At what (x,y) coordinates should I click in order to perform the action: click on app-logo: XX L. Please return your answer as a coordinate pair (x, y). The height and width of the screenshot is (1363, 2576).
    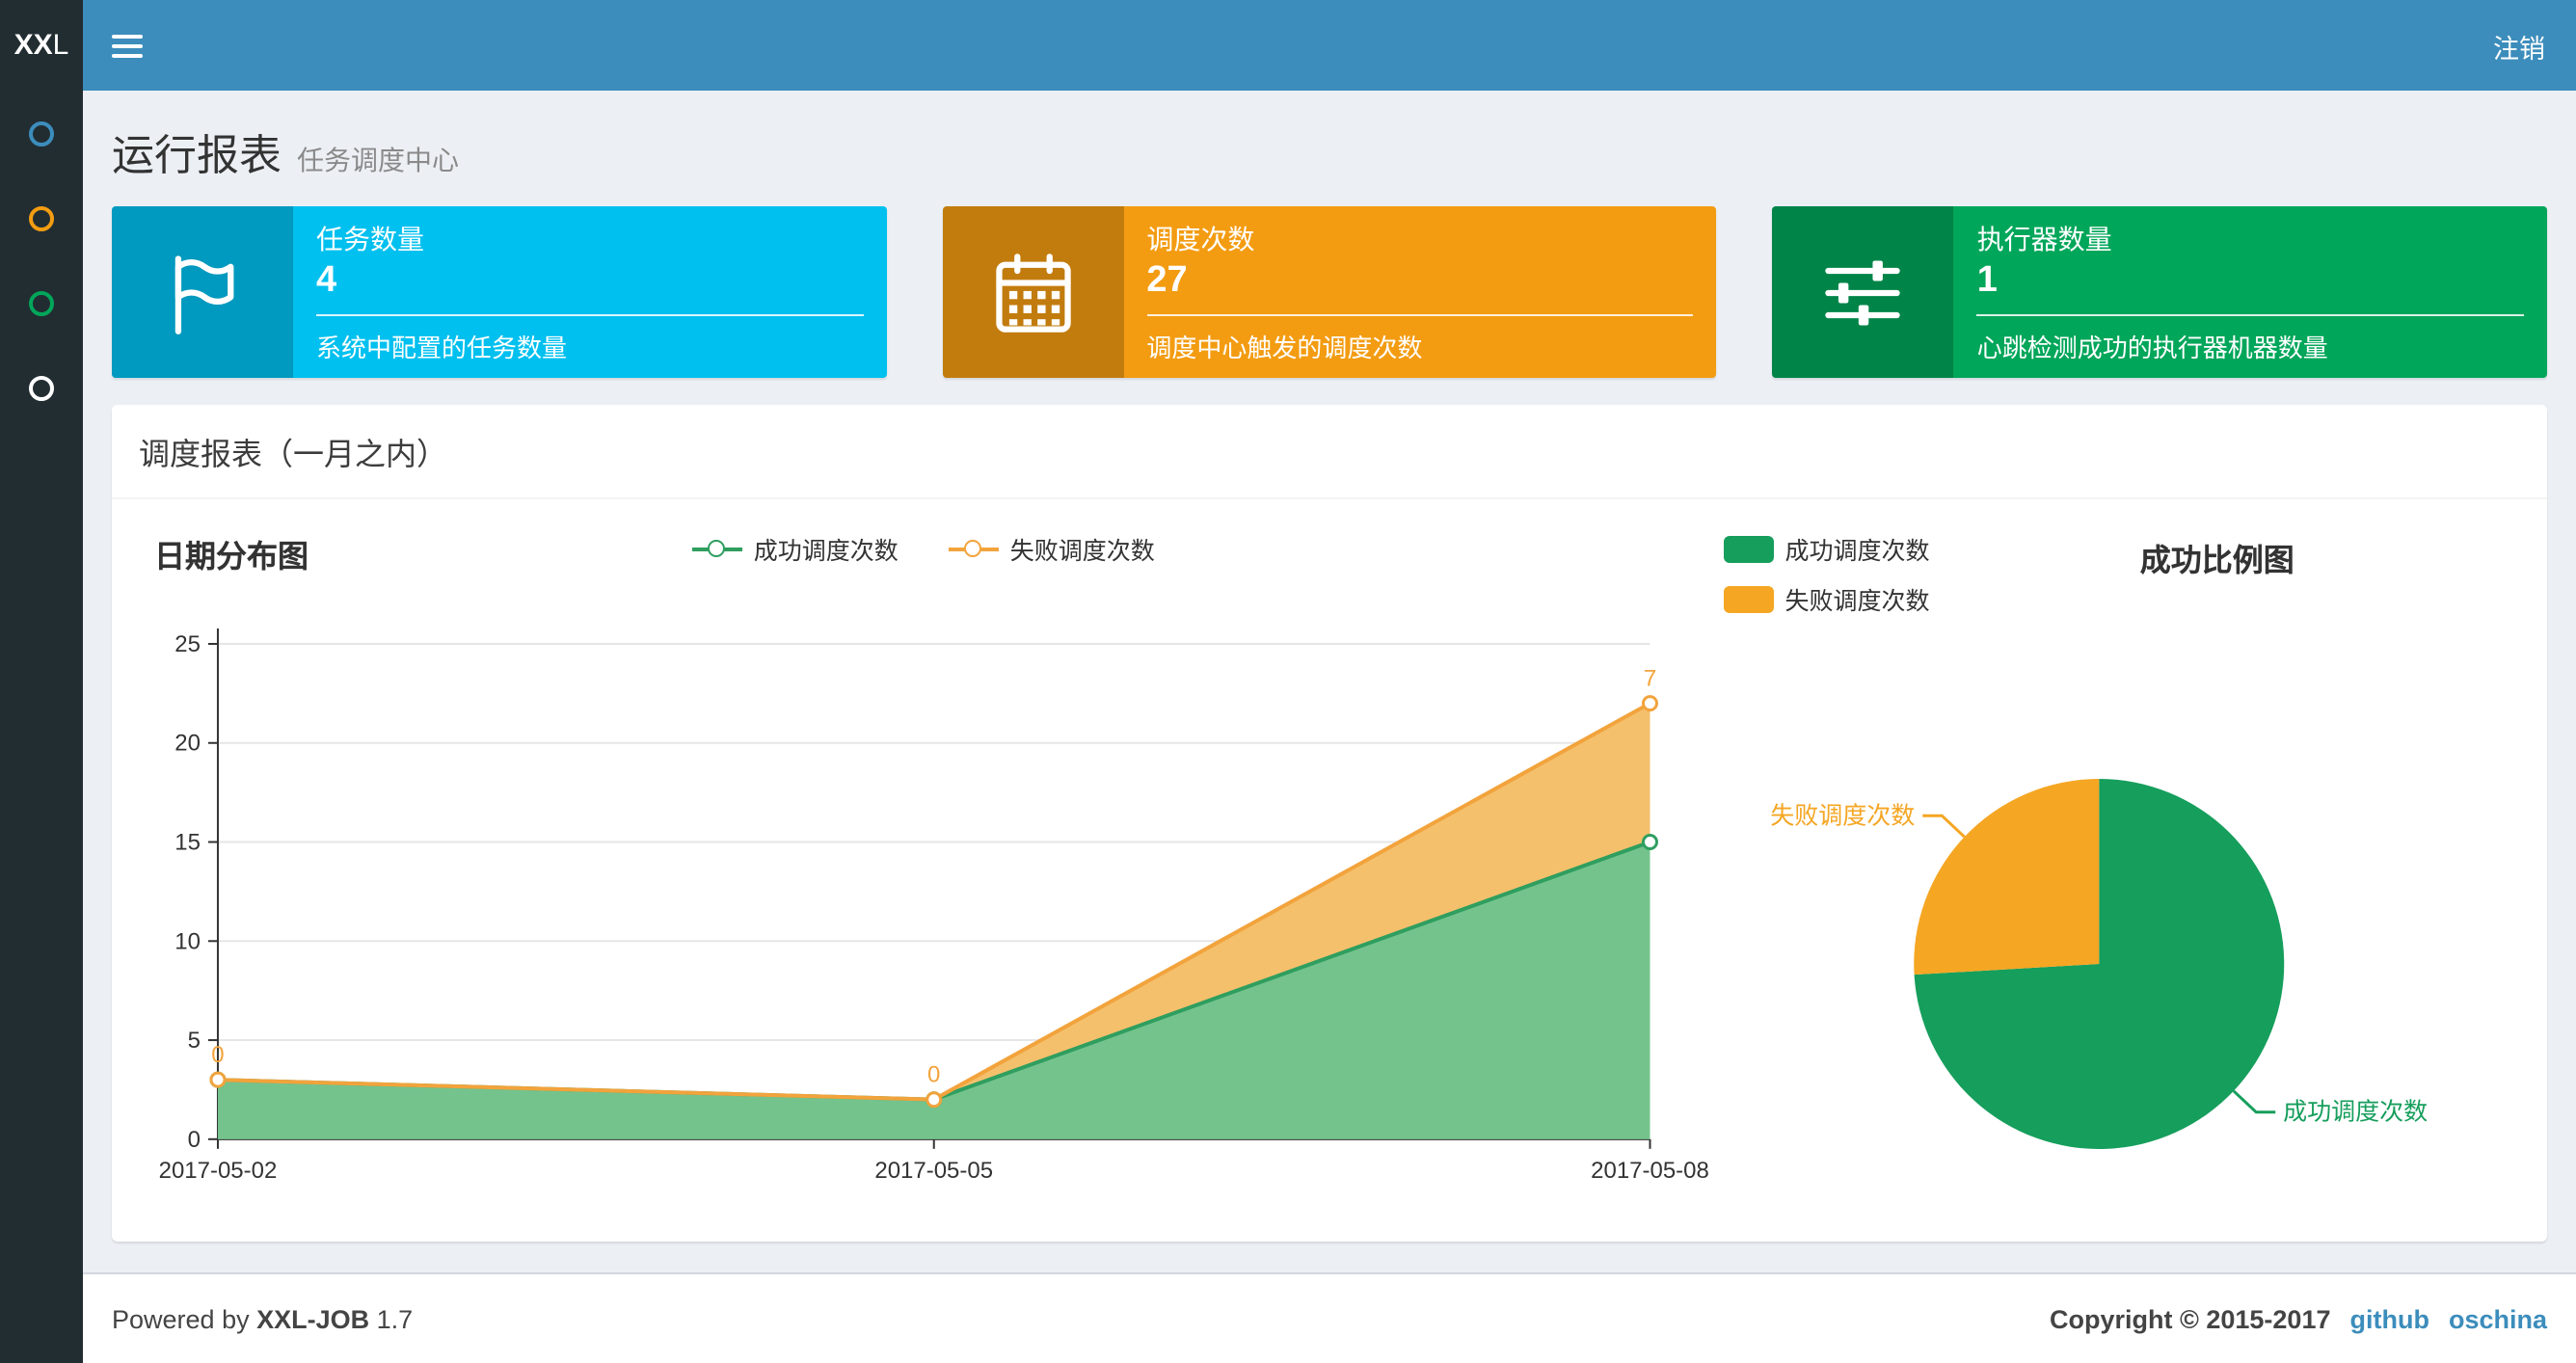
    Looking at the image, I should click on (42, 45).